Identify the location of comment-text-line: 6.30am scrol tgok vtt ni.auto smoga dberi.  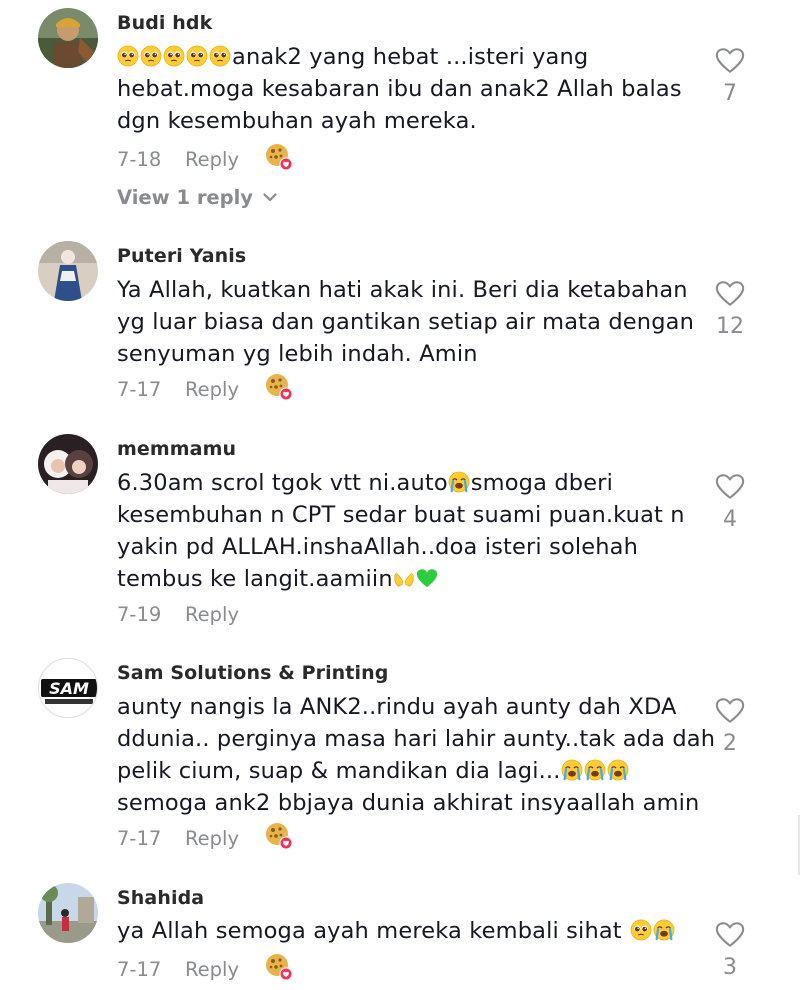
(365, 483).